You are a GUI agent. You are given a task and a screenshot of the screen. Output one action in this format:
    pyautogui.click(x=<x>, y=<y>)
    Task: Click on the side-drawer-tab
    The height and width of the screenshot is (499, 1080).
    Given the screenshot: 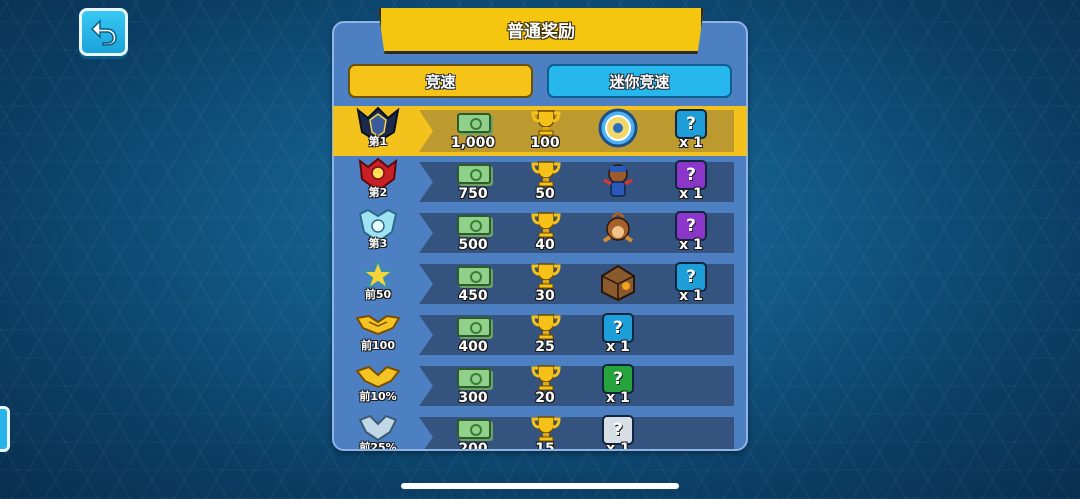 What is the action you would take?
    pyautogui.click(x=5, y=429)
    